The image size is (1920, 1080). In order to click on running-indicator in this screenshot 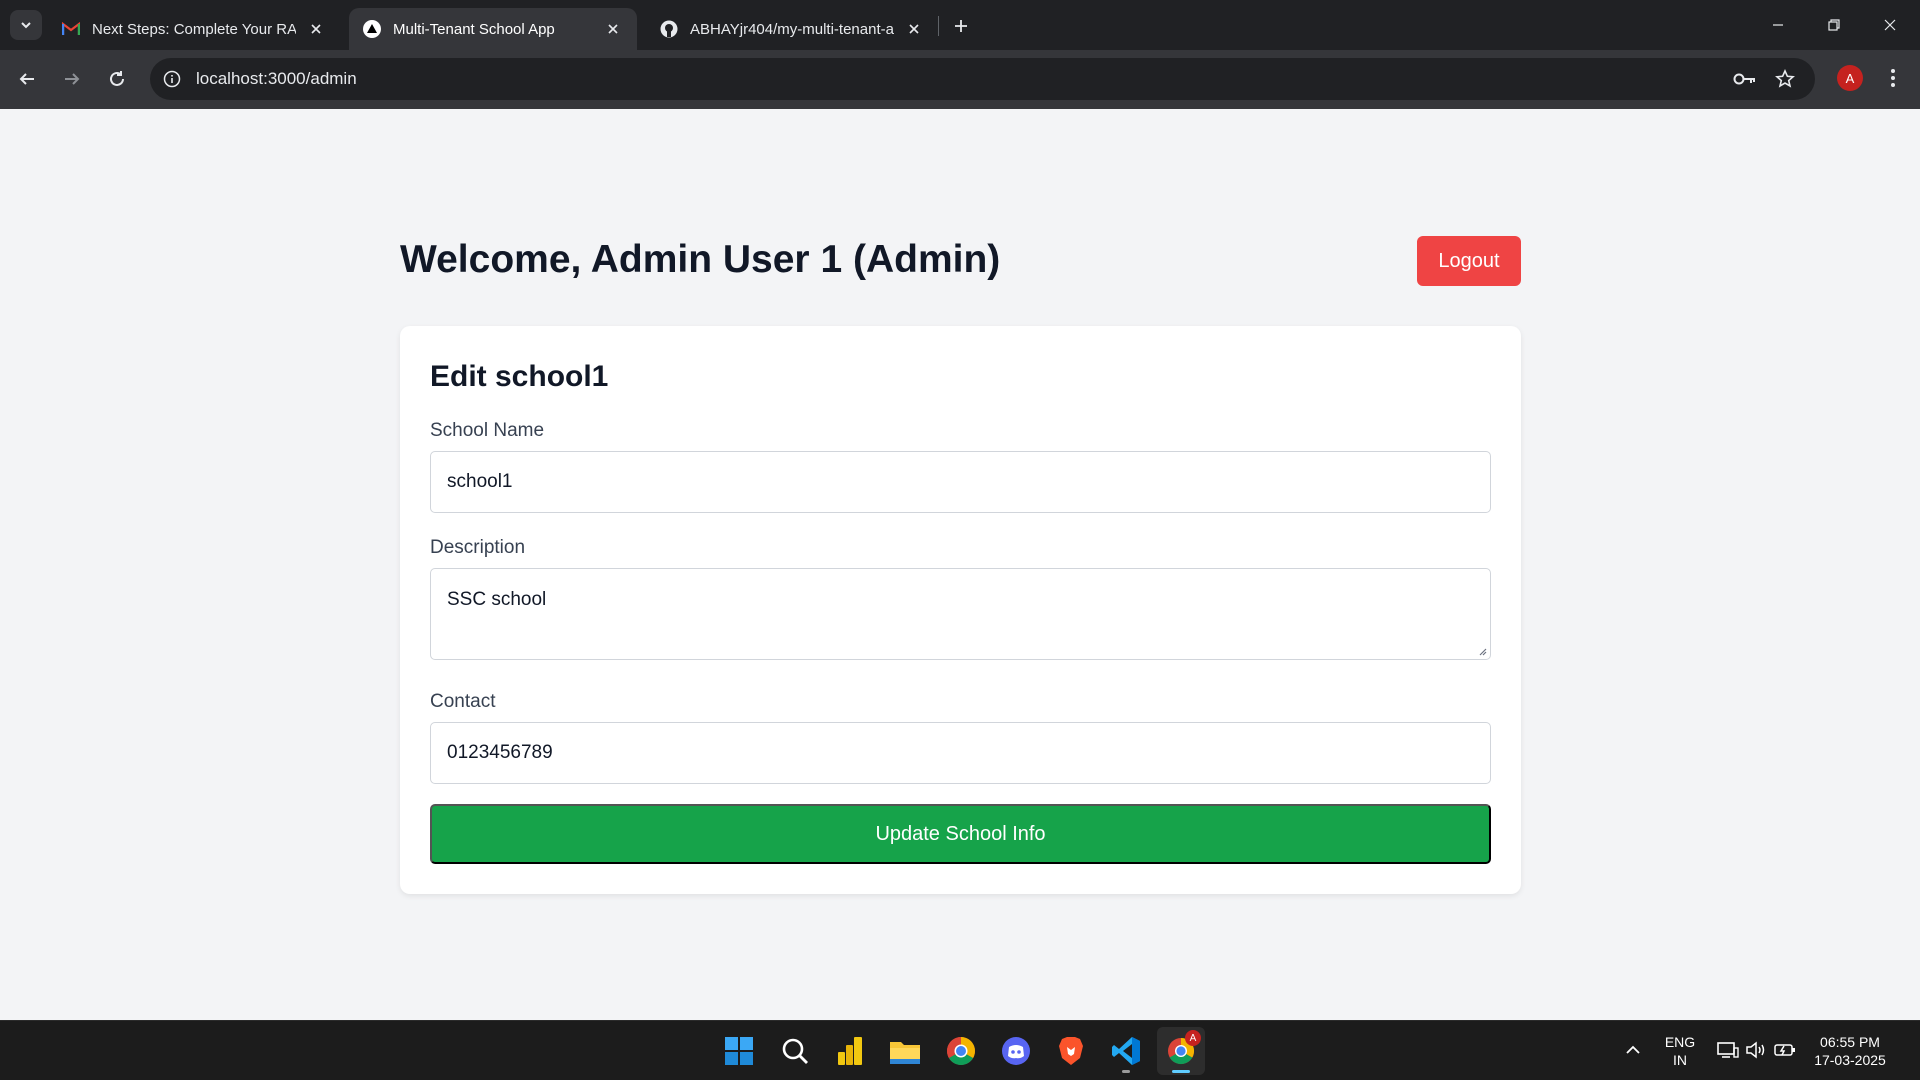, I will do `click(1126, 1071)`.